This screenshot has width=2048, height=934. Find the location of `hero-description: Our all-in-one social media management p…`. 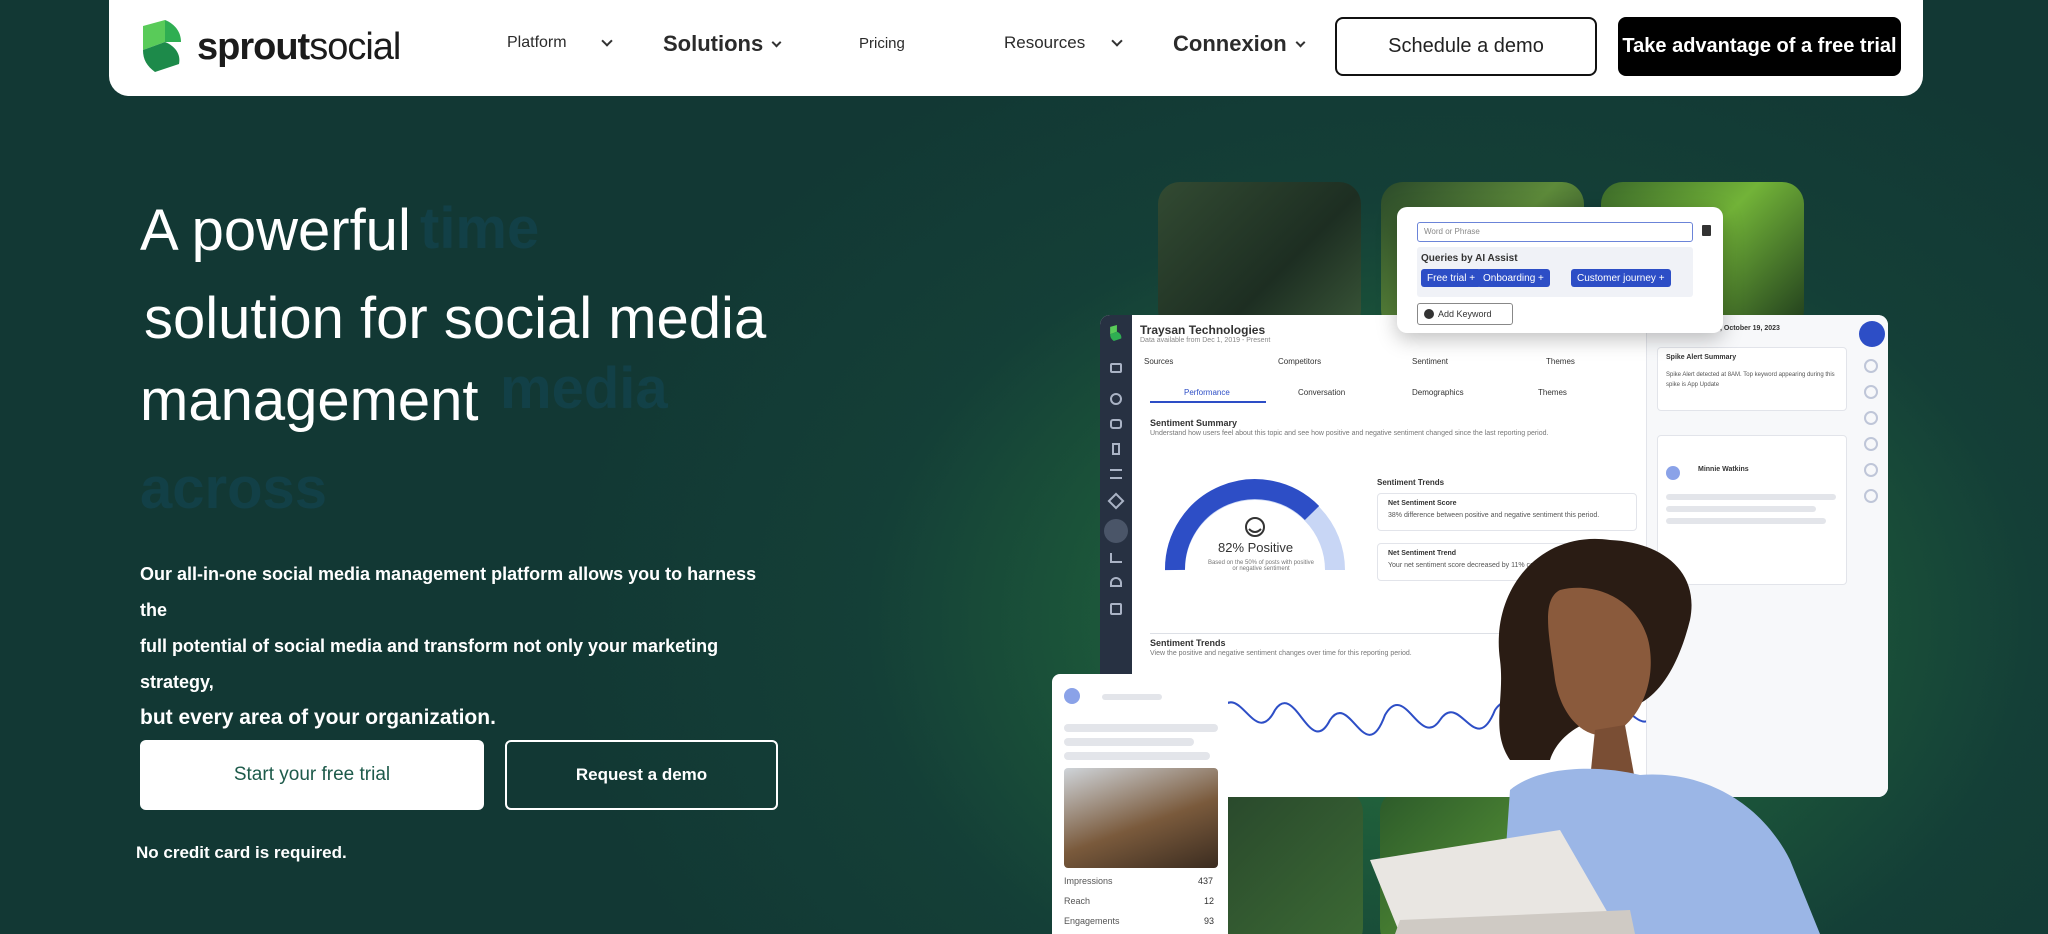

hero-description: Our all-in-one social media management p… is located at coordinates (448, 646).